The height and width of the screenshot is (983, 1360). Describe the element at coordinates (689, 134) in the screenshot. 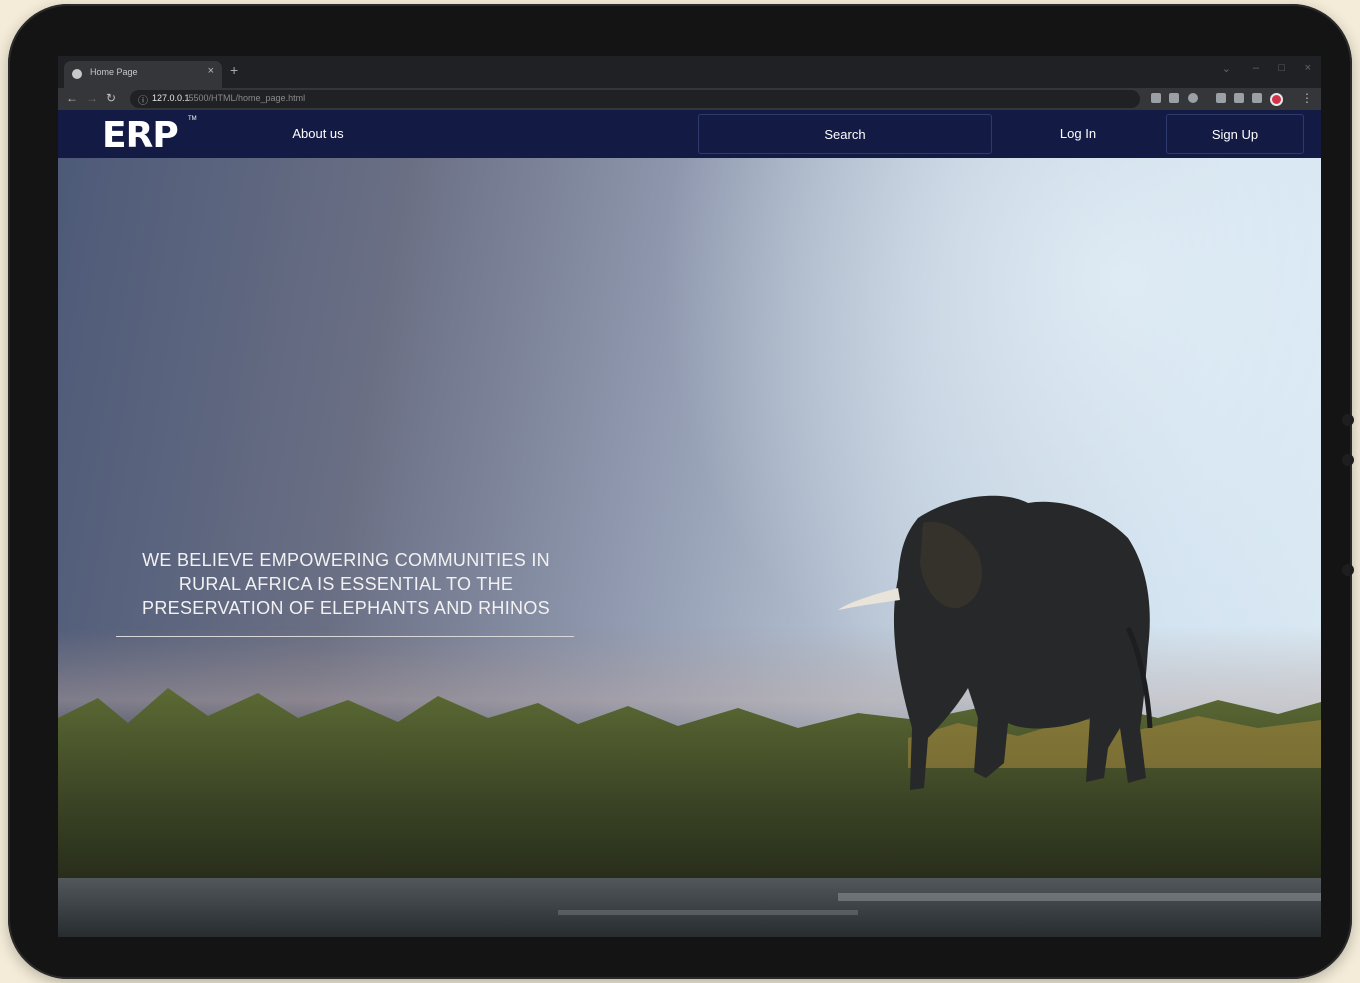

I see `site-navbar: ERP TM About us Search Log In Sign Up` at that location.